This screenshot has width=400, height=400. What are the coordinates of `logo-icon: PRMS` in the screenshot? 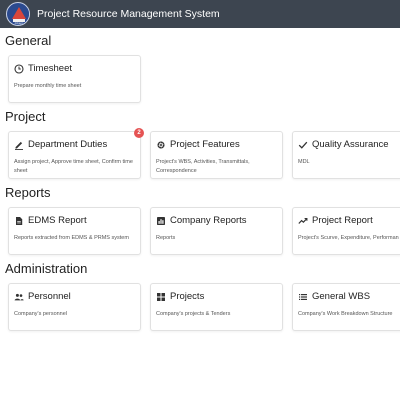 It's located at (18, 14).